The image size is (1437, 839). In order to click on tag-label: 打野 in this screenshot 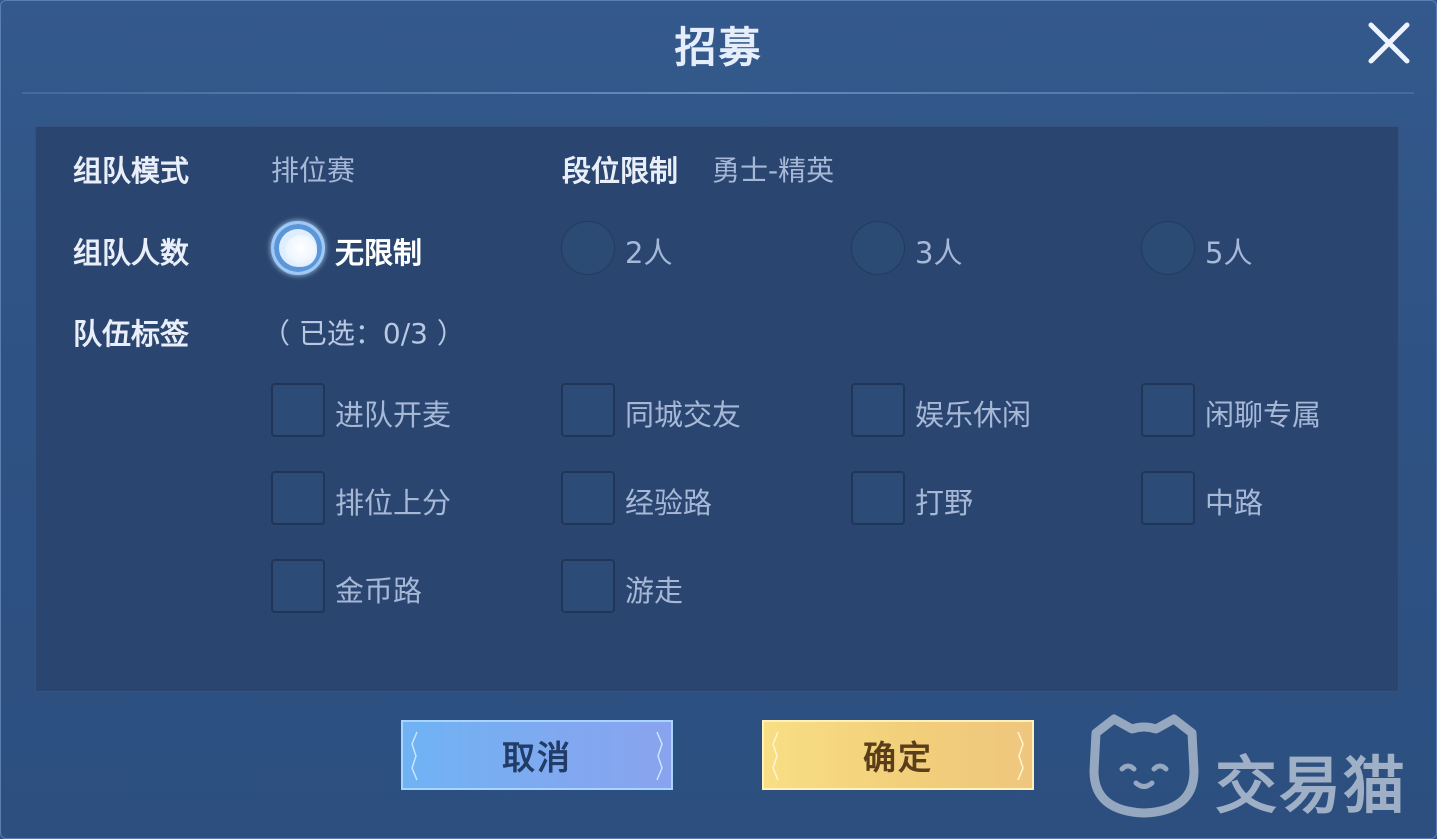, I will do `click(944, 503)`.